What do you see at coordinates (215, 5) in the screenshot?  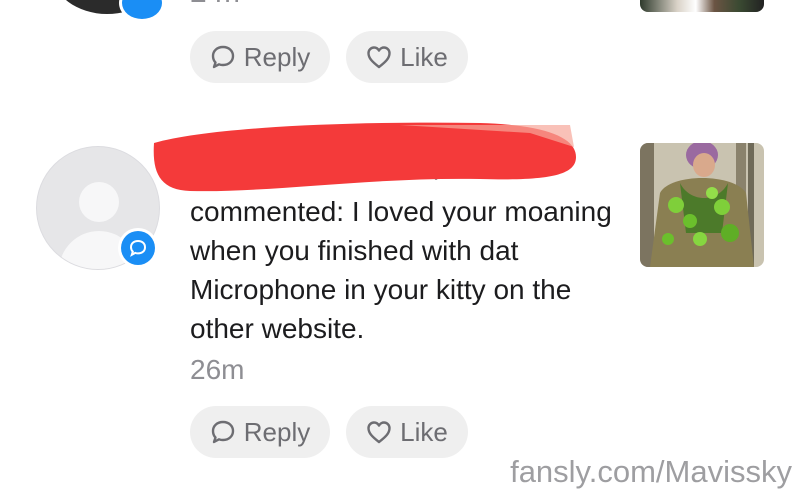 I see `notification-time: 2 m` at bounding box center [215, 5].